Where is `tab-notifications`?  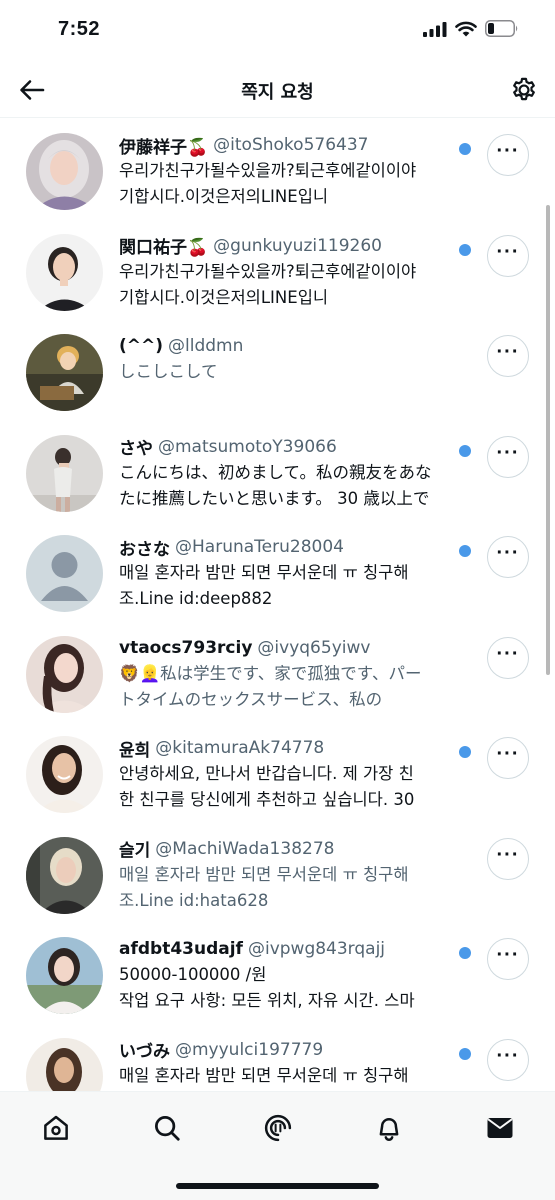 tab-notifications is located at coordinates (389, 1128).